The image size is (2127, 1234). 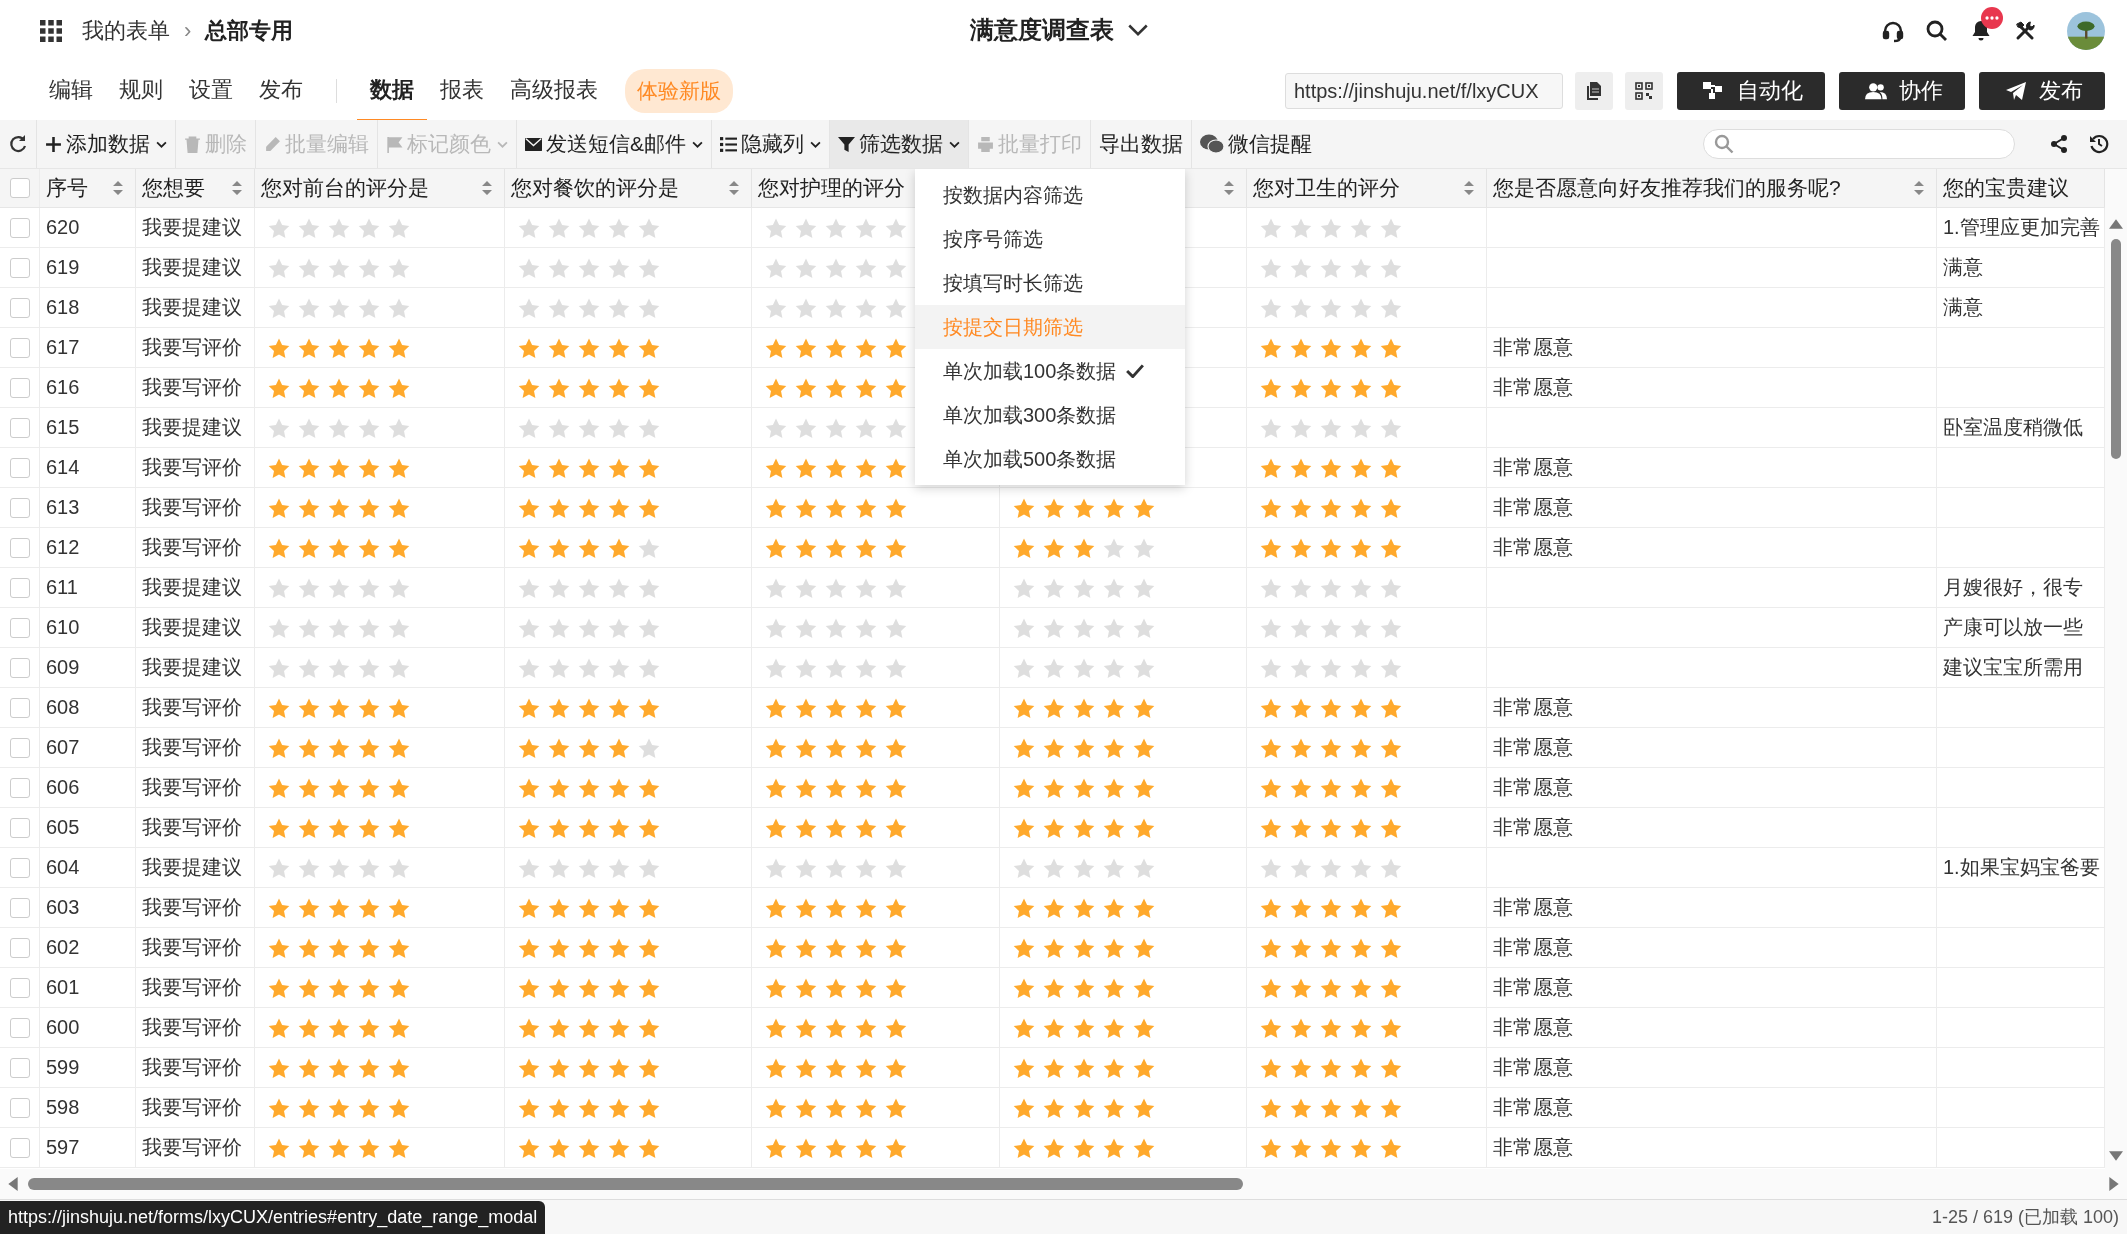 I want to click on breadcrumb-link: 我的表单, so click(x=126, y=31).